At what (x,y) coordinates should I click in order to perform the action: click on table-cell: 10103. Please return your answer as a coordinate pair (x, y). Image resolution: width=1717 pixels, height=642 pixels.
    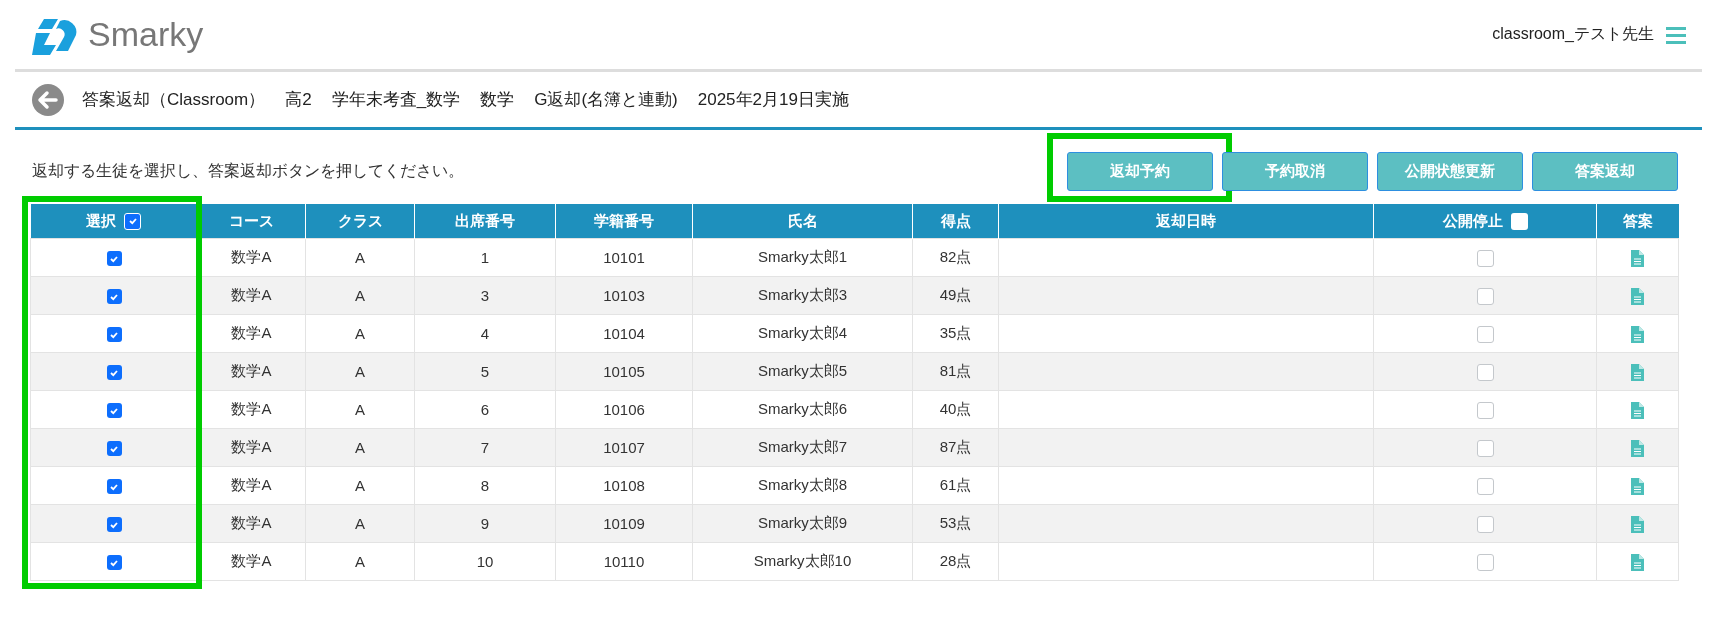
    Looking at the image, I should click on (624, 295).